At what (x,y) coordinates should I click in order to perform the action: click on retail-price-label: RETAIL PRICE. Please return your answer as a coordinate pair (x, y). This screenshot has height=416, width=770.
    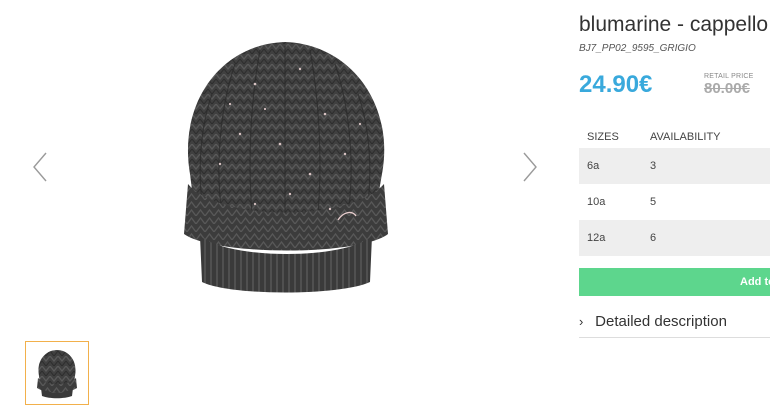
    Looking at the image, I should click on (729, 76).